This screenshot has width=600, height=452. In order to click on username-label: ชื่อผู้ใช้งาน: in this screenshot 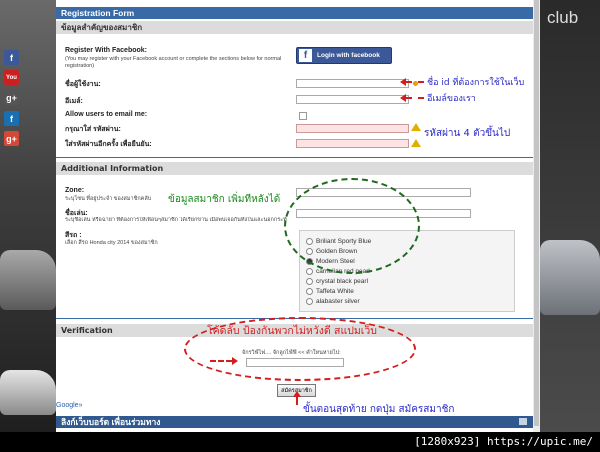, I will do `click(83, 84)`.